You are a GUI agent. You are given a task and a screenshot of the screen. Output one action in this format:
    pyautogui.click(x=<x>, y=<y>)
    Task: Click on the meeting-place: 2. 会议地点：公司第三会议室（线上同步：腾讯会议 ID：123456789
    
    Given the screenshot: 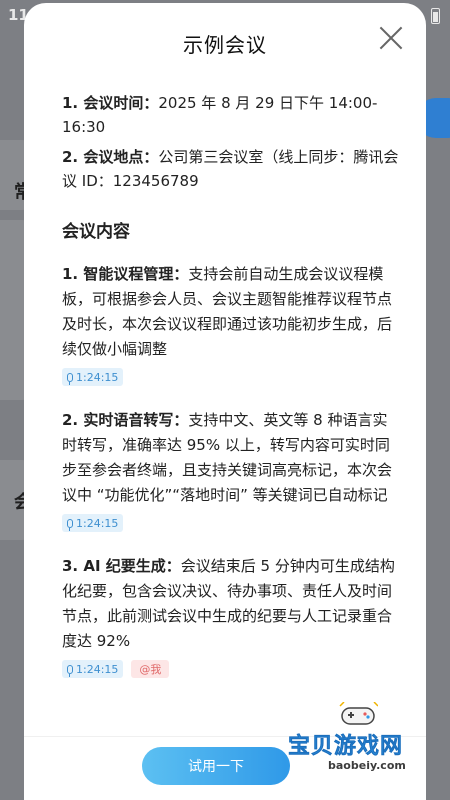 What is the action you would take?
    pyautogui.click(x=232, y=169)
    